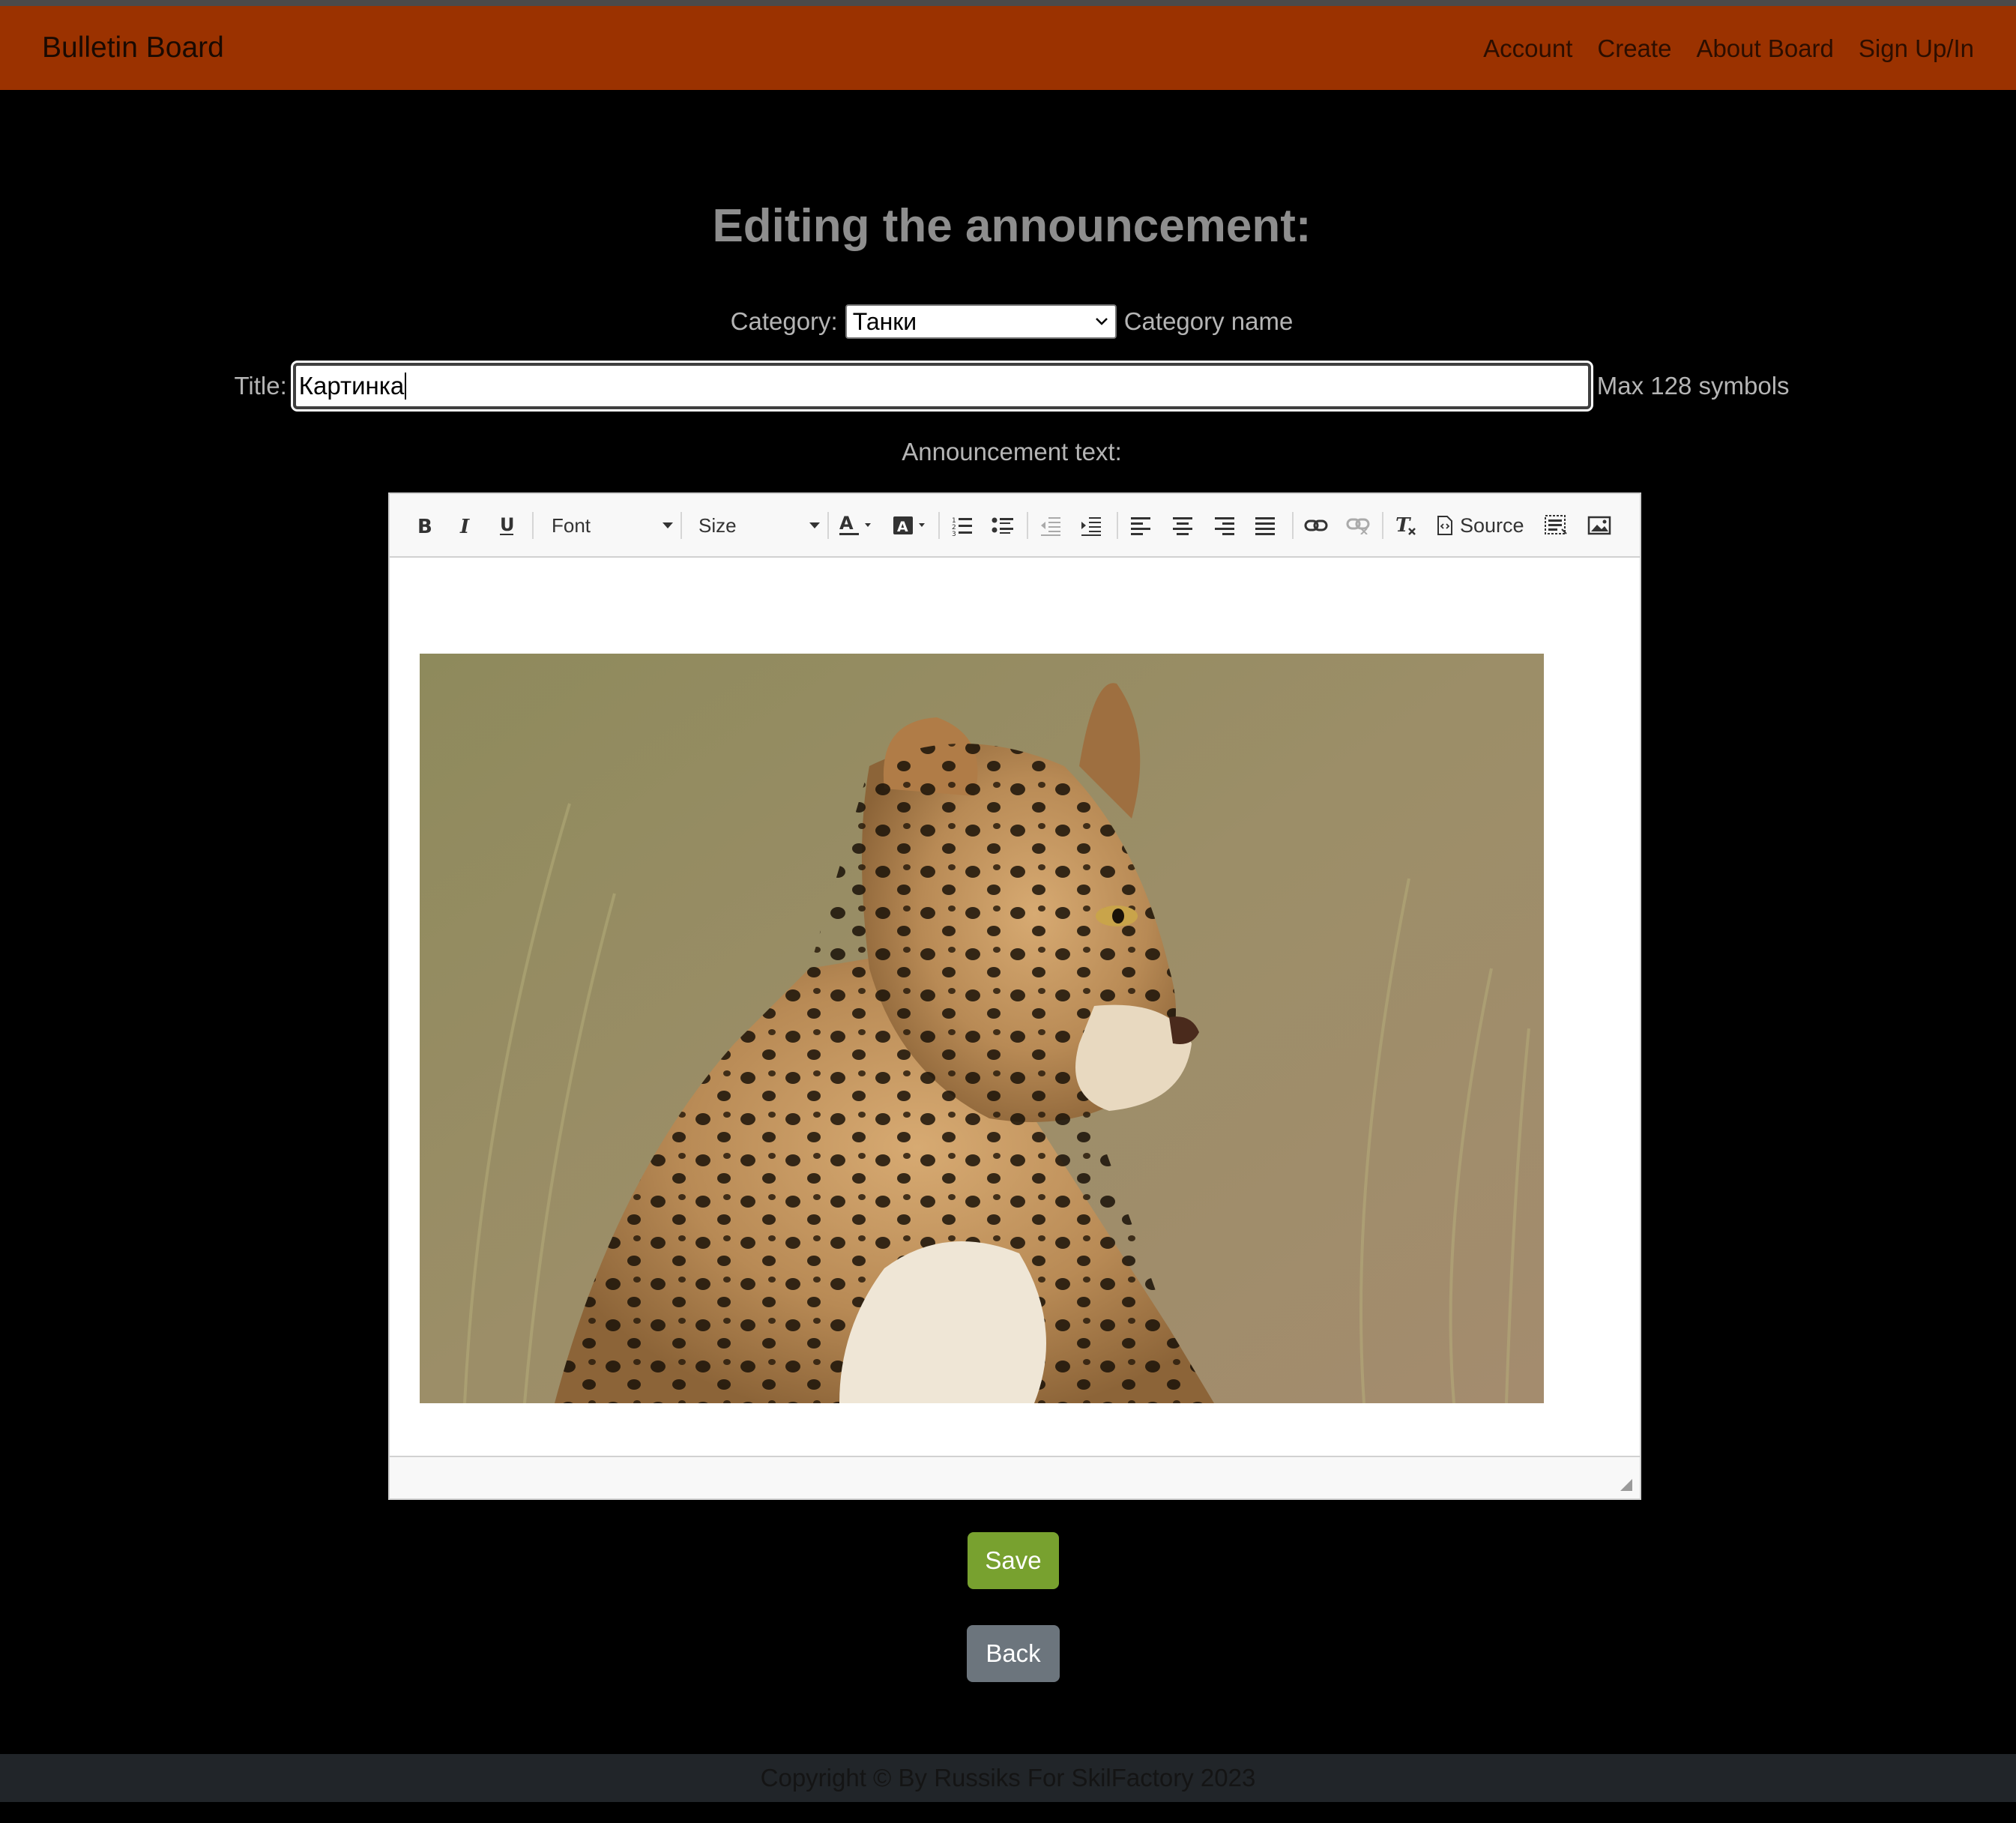 Image resolution: width=2016 pixels, height=1823 pixels. I want to click on source-button: Source, so click(1481, 525).